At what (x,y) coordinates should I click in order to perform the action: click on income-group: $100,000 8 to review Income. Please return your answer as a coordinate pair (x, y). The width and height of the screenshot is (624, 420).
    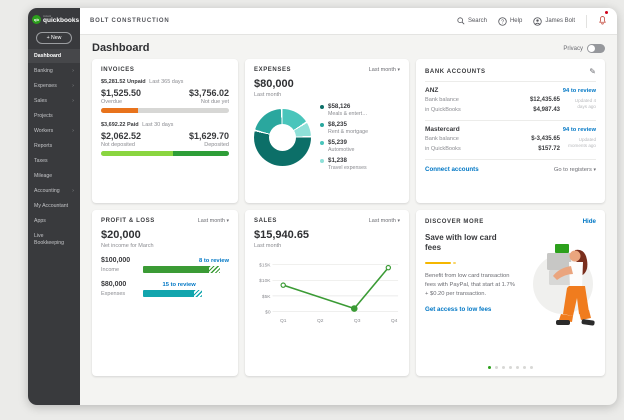
    Looking at the image, I should click on (165, 265).